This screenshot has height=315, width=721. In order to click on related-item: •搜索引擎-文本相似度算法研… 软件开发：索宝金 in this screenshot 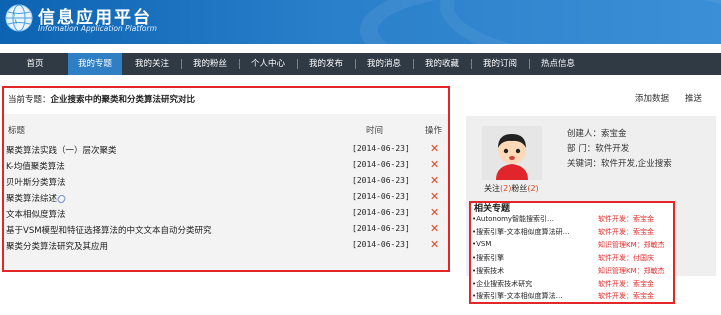, I will do `click(572, 233)`.